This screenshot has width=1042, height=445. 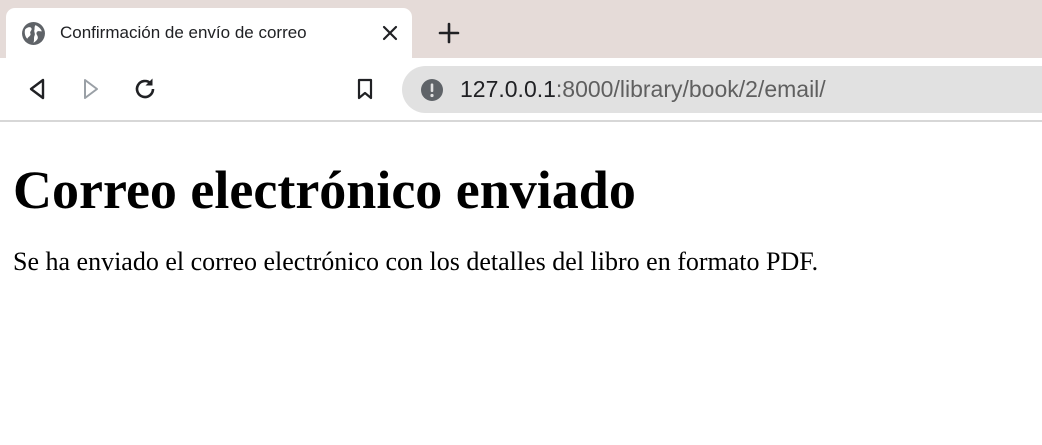 What do you see at coordinates (324, 190) in the screenshot?
I see `page-title: Correo electrónico enviado` at bounding box center [324, 190].